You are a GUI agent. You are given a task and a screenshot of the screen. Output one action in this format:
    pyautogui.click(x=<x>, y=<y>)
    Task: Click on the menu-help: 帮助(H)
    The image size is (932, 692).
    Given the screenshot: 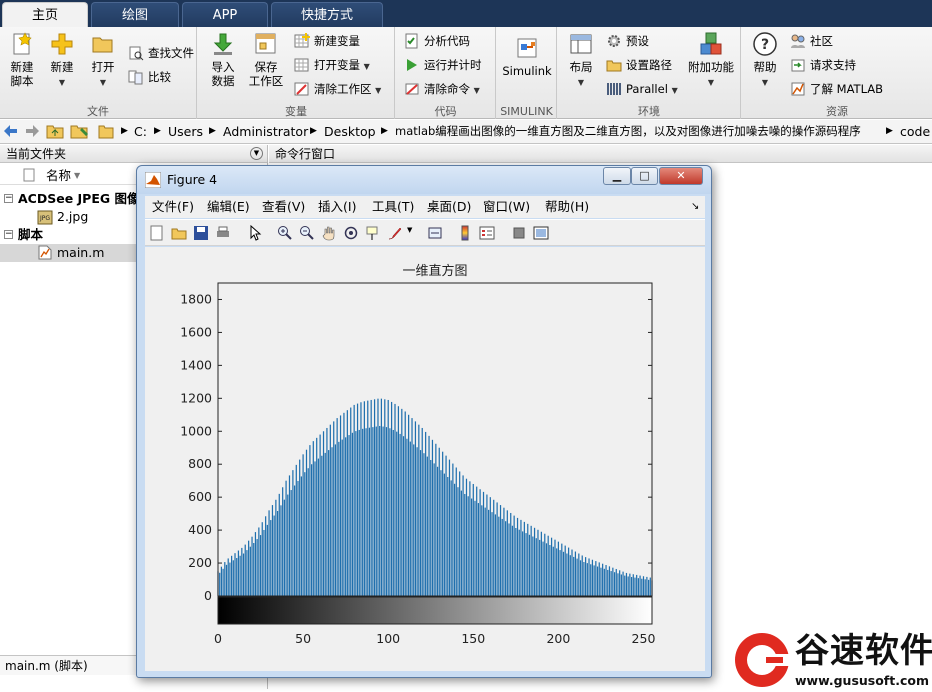 What is the action you would take?
    pyautogui.click(x=567, y=207)
    